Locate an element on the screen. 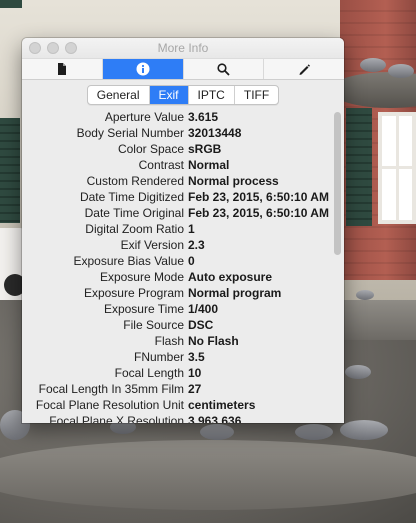  exif-key: Custom Rendered is located at coordinates (135, 181).